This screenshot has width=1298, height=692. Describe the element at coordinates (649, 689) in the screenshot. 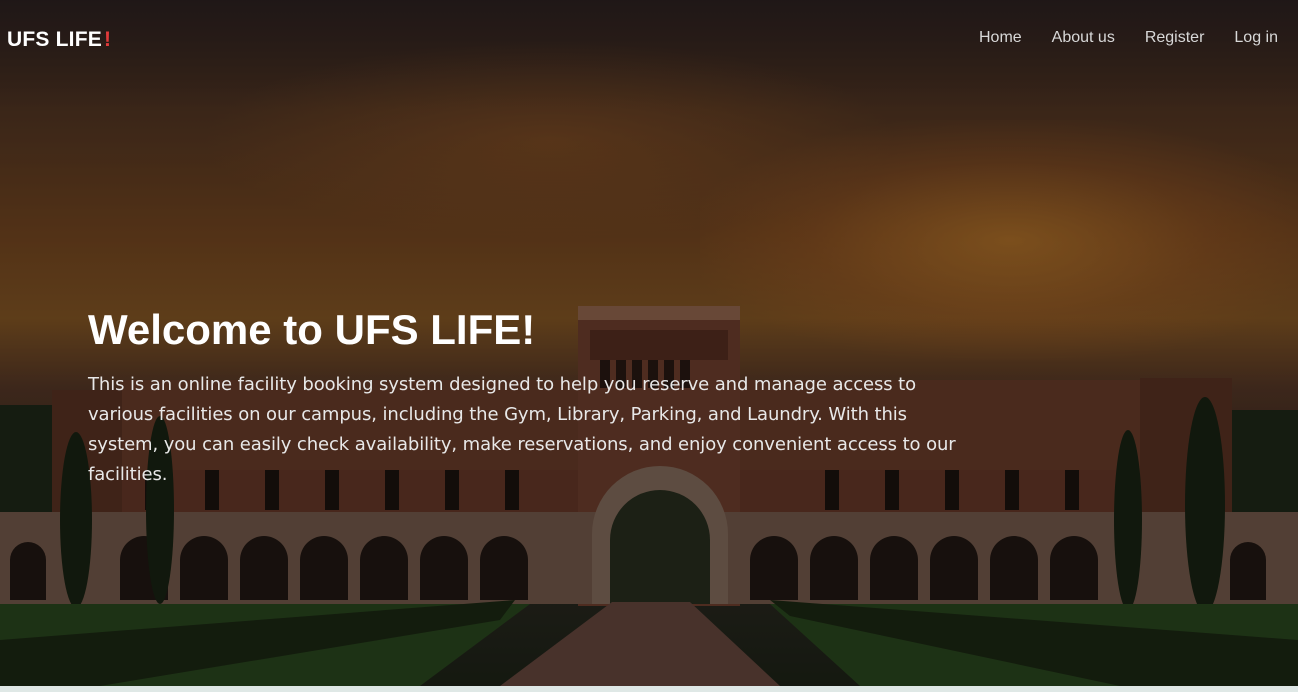

I see `page-bottom-edge` at that location.